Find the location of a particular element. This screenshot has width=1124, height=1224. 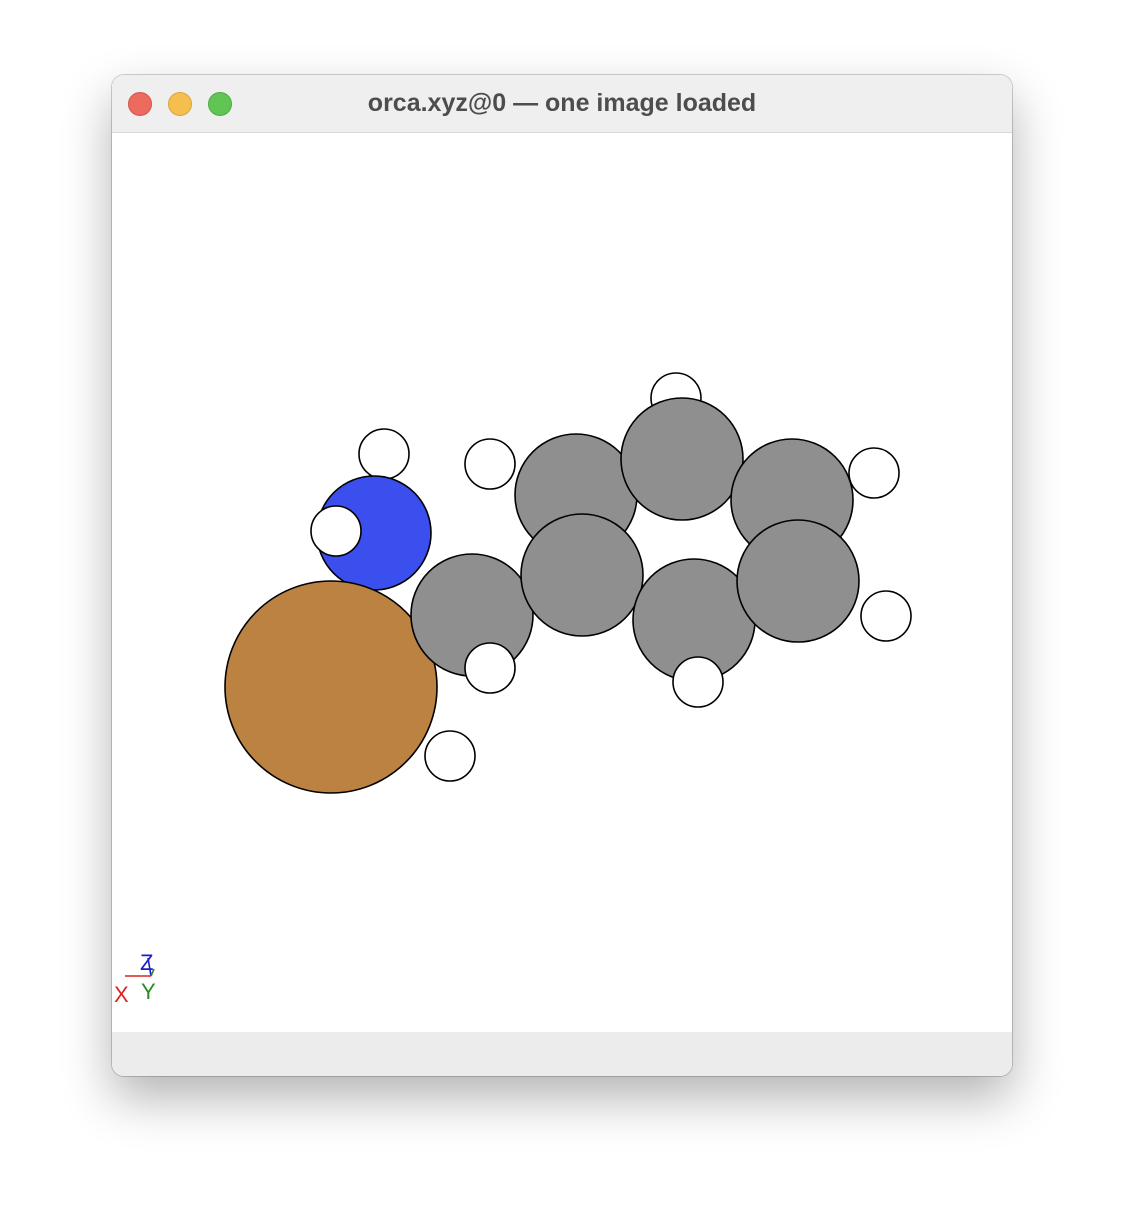

hydrogen-atom-nitrogen-left is located at coordinates (336, 531).